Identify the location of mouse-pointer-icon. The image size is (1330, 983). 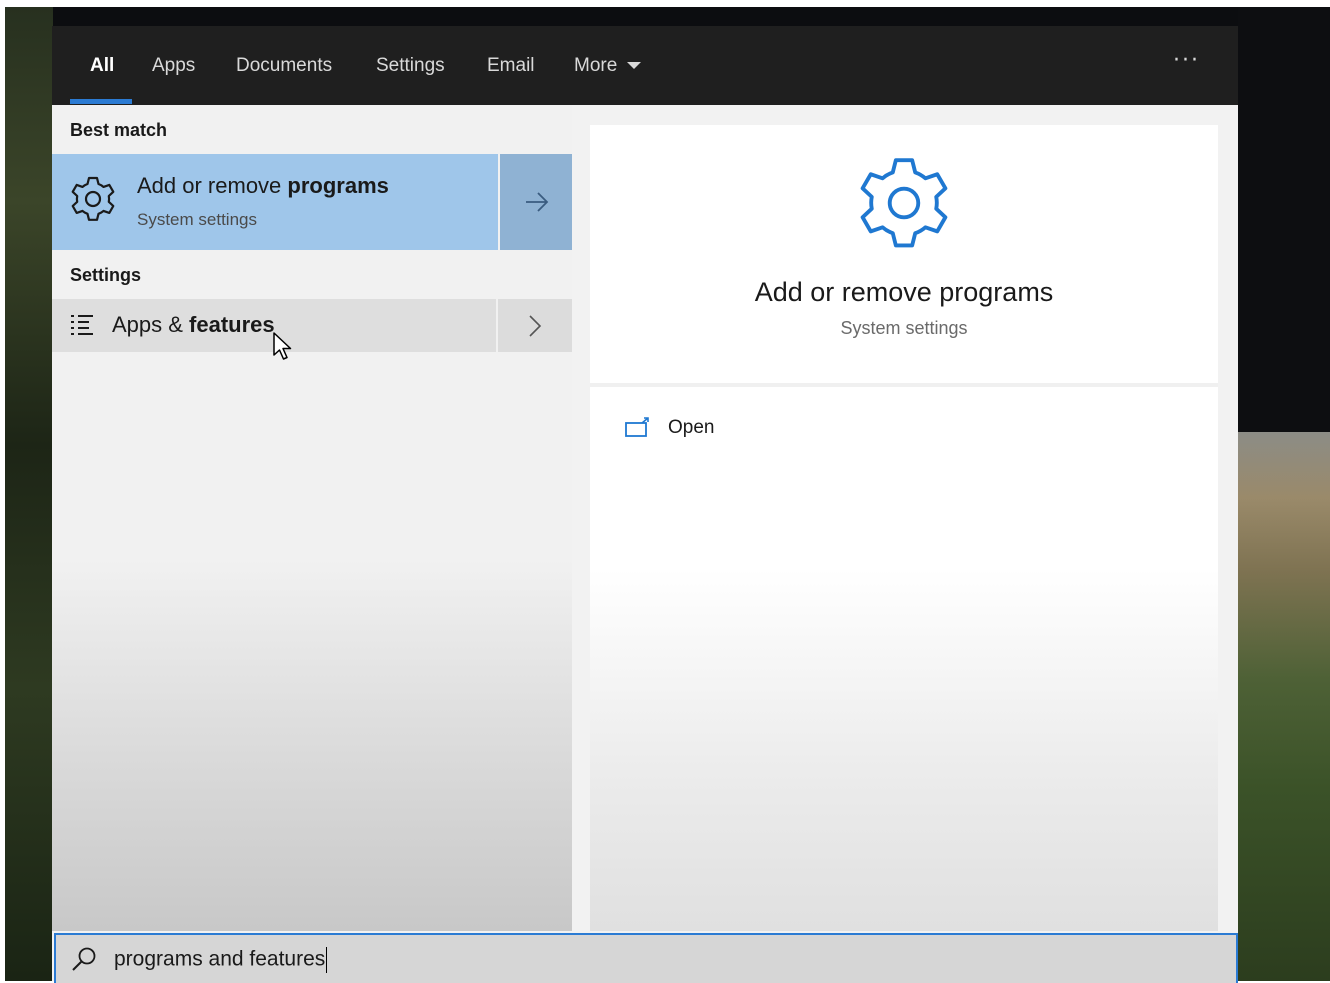
(282, 346).